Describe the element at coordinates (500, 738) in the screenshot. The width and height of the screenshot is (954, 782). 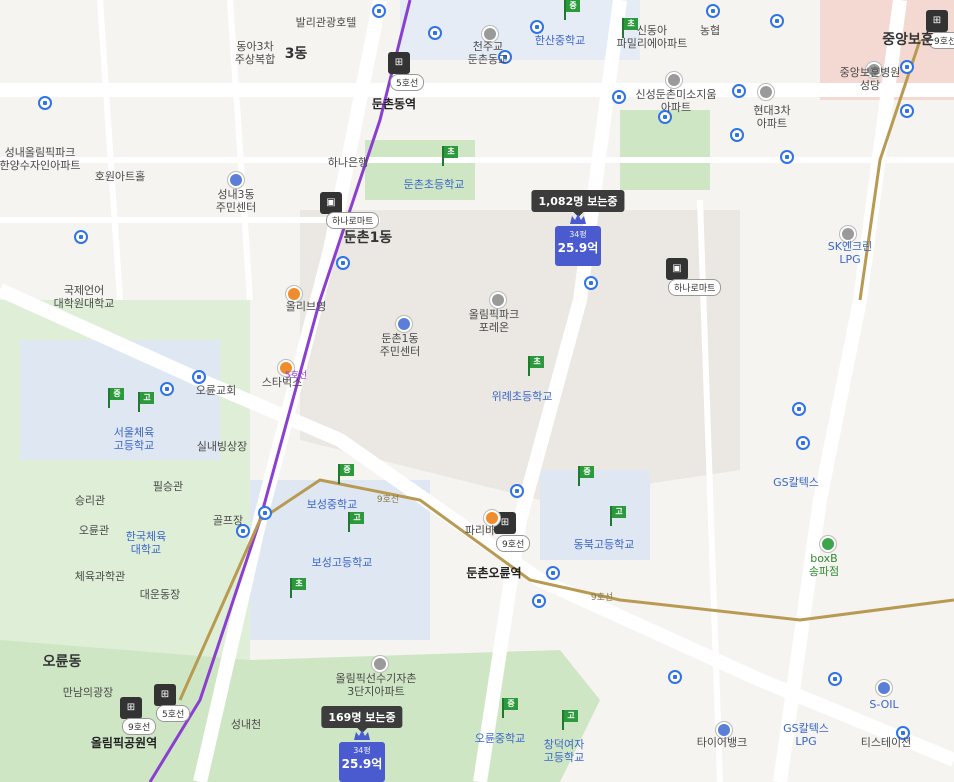
I see `label-oryun-middle: 오륜중학교` at that location.